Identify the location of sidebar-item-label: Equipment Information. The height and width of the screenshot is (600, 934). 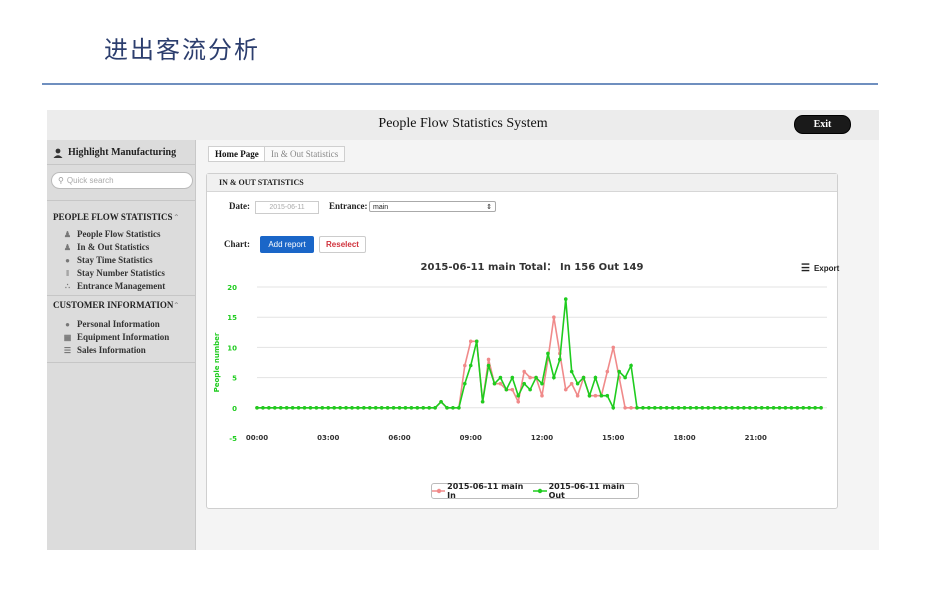
(123, 337).